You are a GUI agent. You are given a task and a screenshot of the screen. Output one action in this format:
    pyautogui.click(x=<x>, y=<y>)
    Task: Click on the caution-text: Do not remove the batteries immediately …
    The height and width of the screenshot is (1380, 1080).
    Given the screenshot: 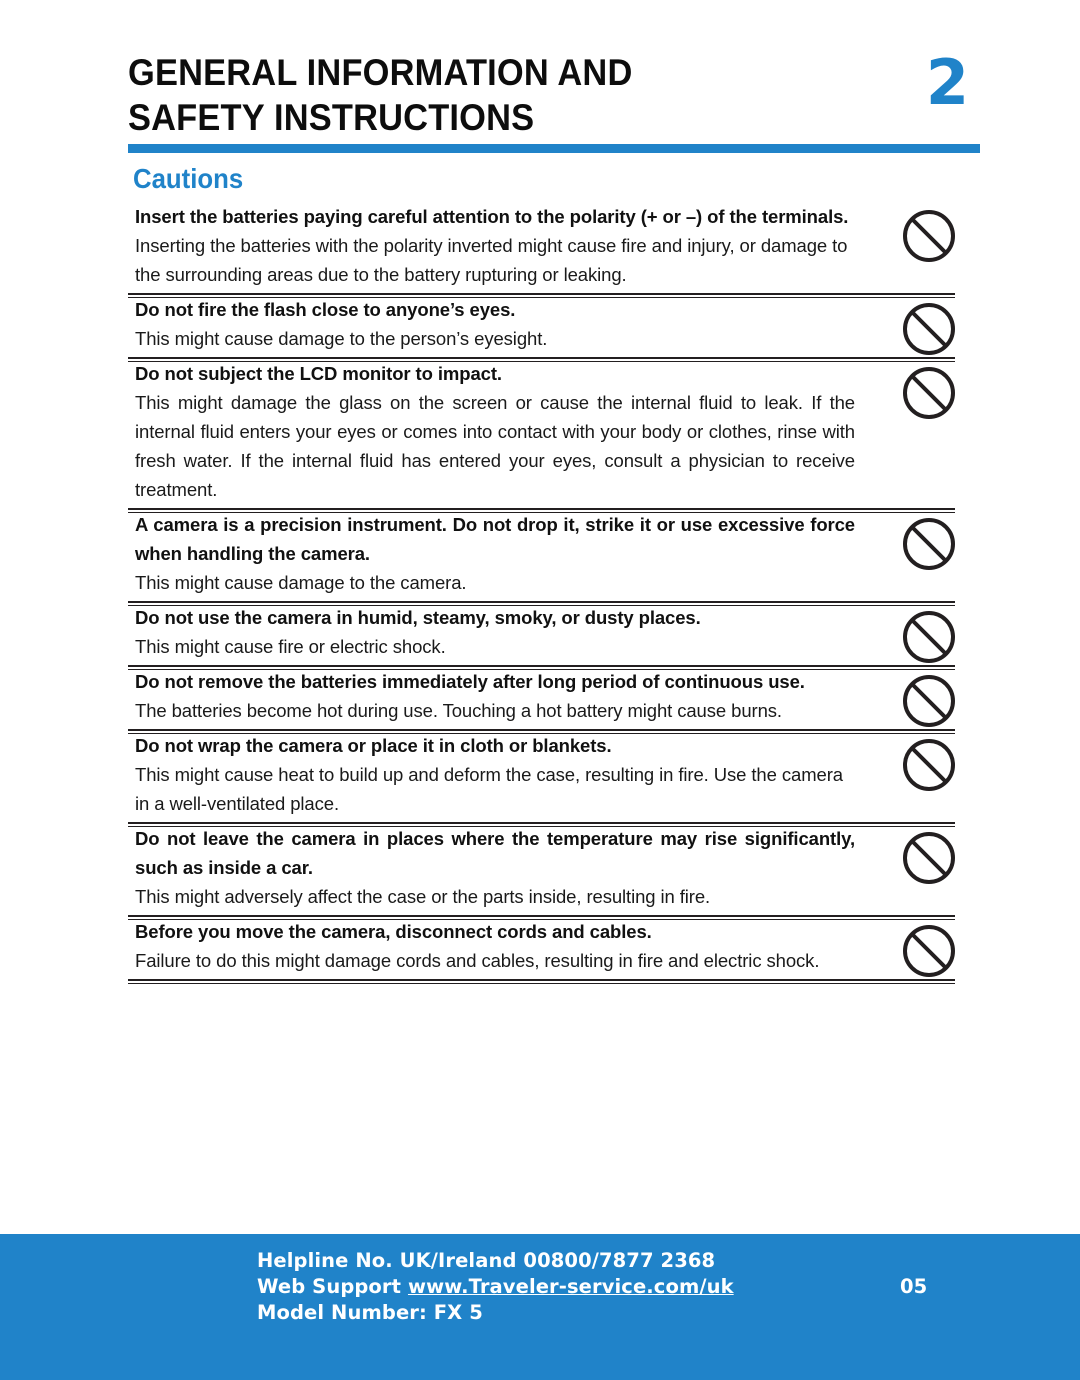 What is the action you would take?
    pyautogui.click(x=491, y=696)
    